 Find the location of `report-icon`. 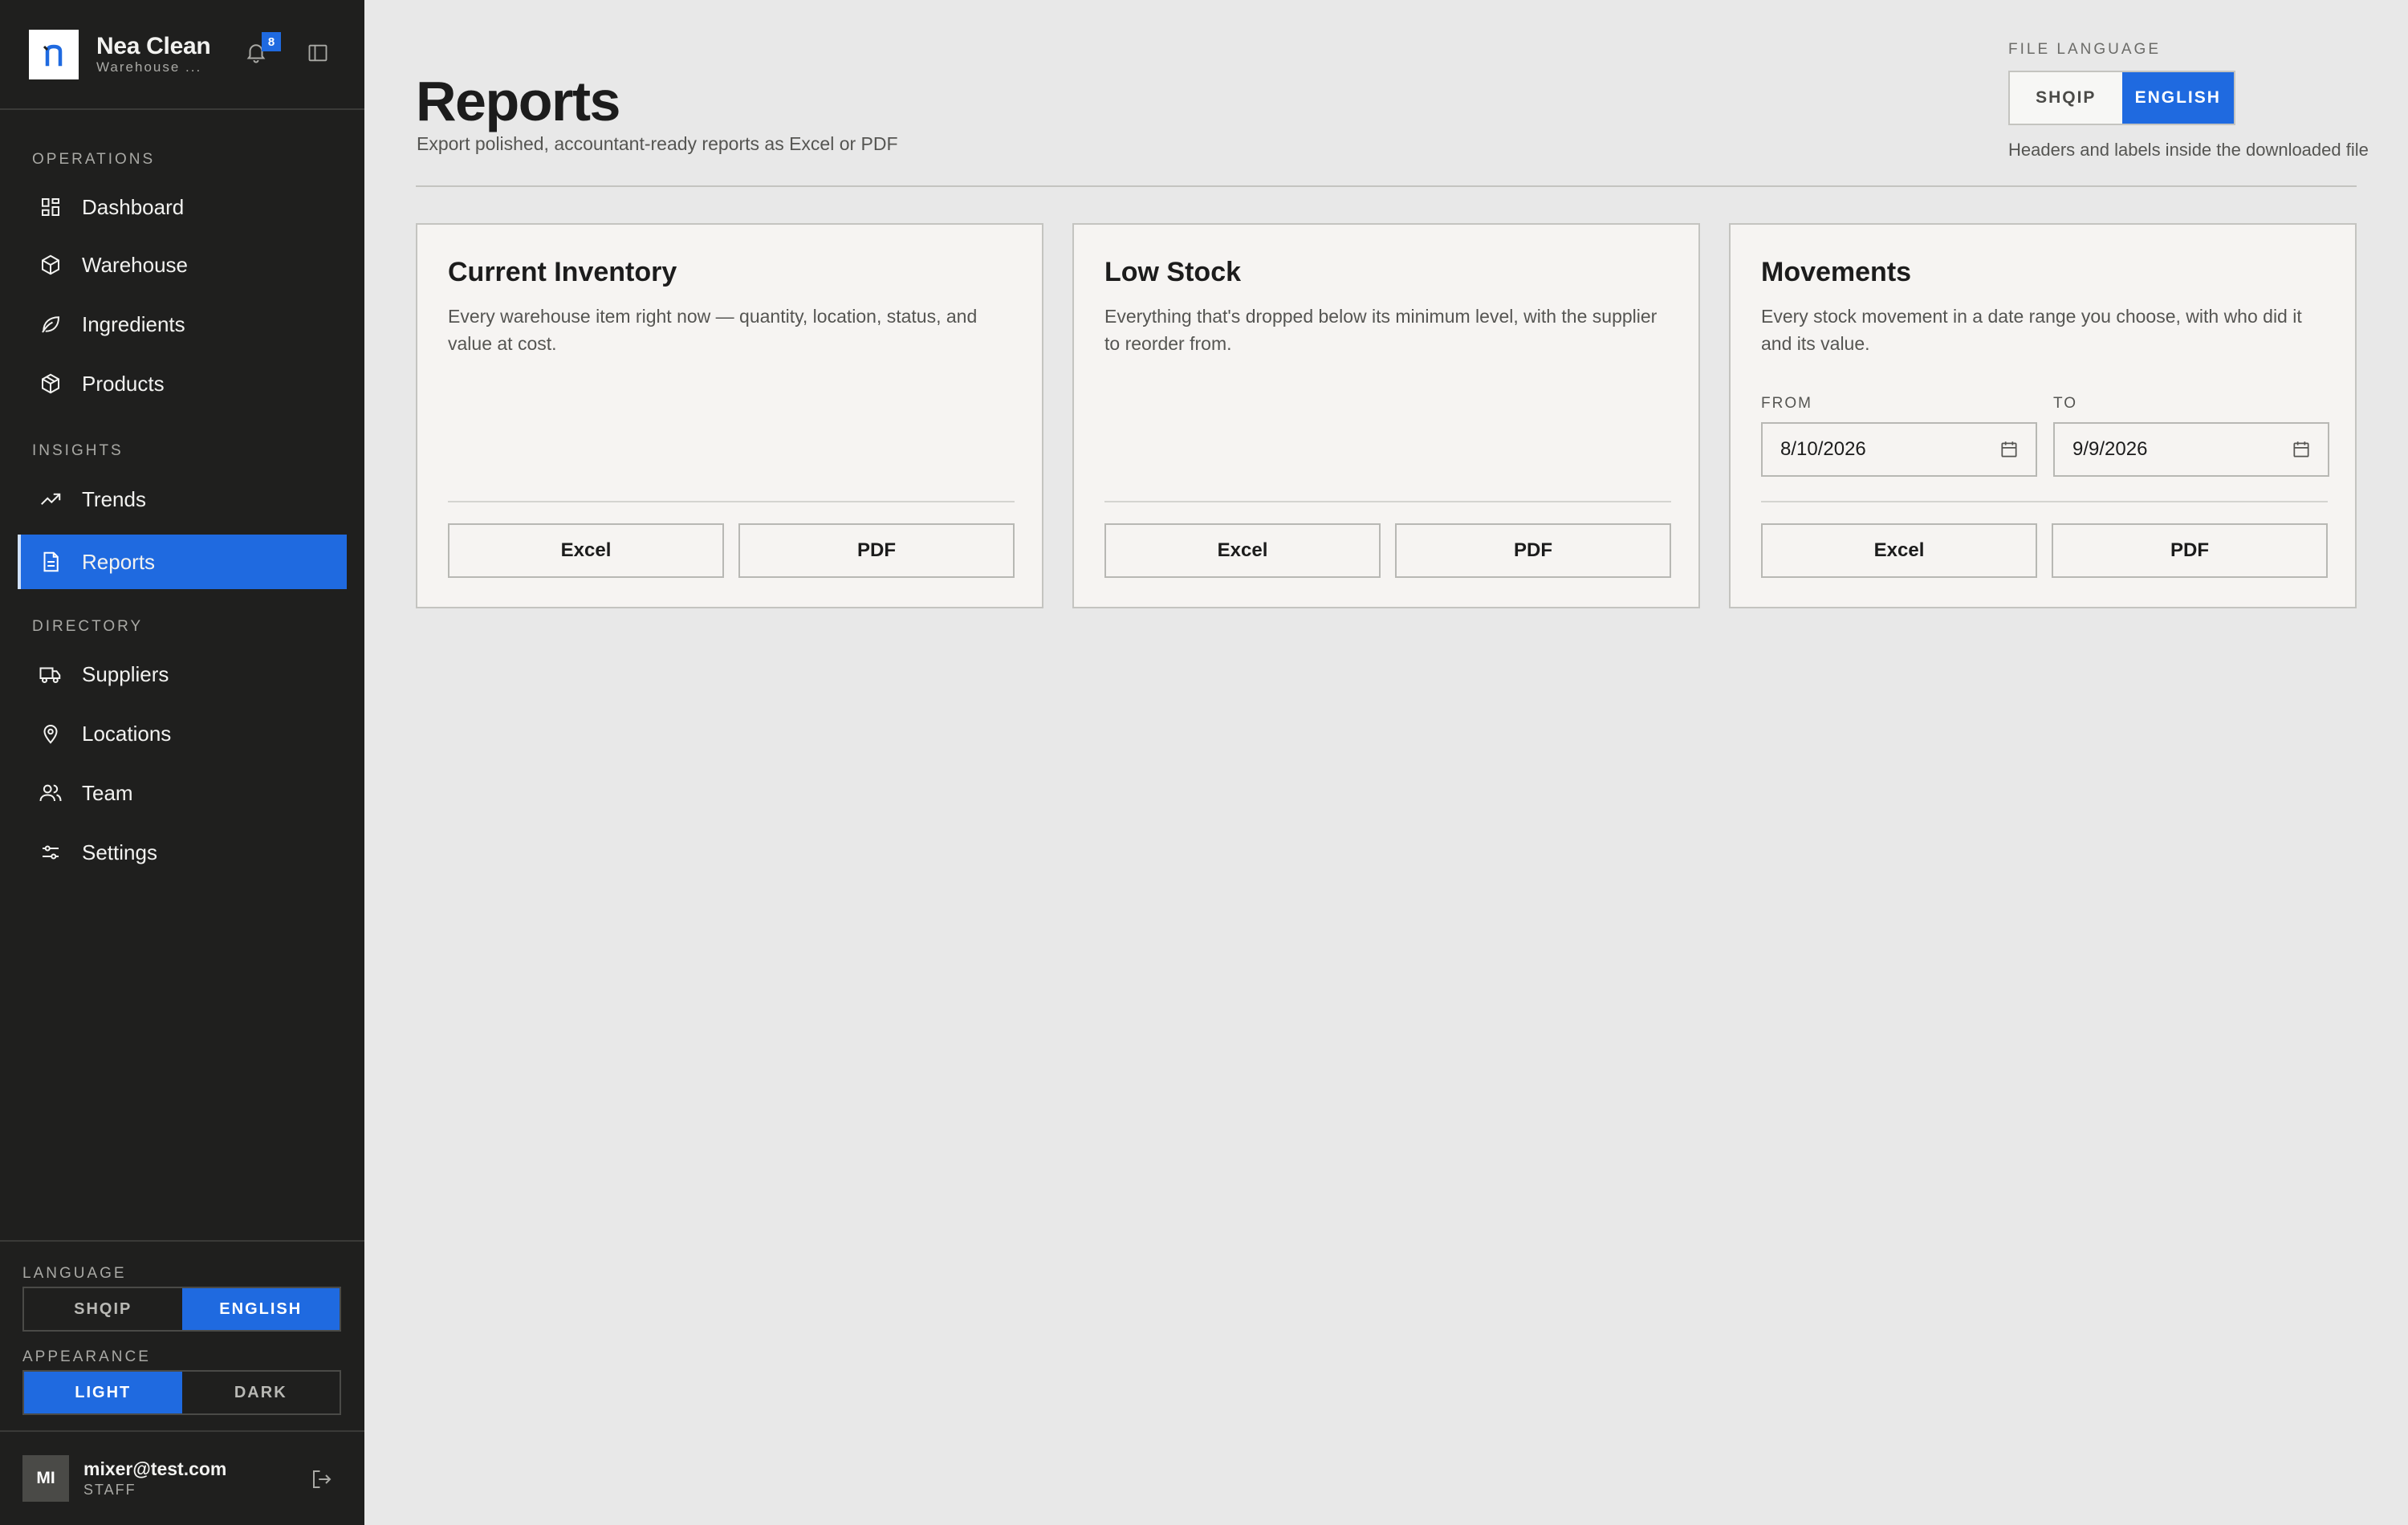

report-icon is located at coordinates (51, 562).